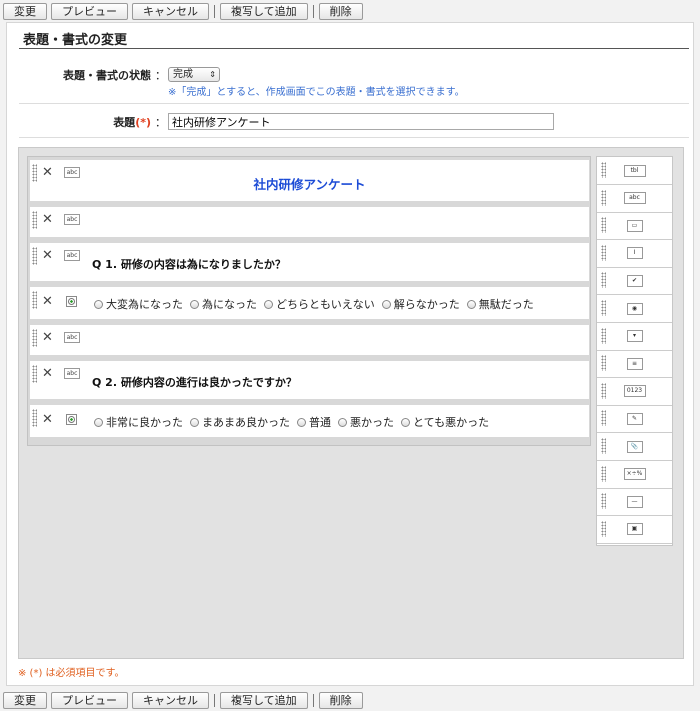 The height and width of the screenshot is (711, 700). Describe the element at coordinates (634, 419) in the screenshot. I see `palette-item: ✎` at that location.